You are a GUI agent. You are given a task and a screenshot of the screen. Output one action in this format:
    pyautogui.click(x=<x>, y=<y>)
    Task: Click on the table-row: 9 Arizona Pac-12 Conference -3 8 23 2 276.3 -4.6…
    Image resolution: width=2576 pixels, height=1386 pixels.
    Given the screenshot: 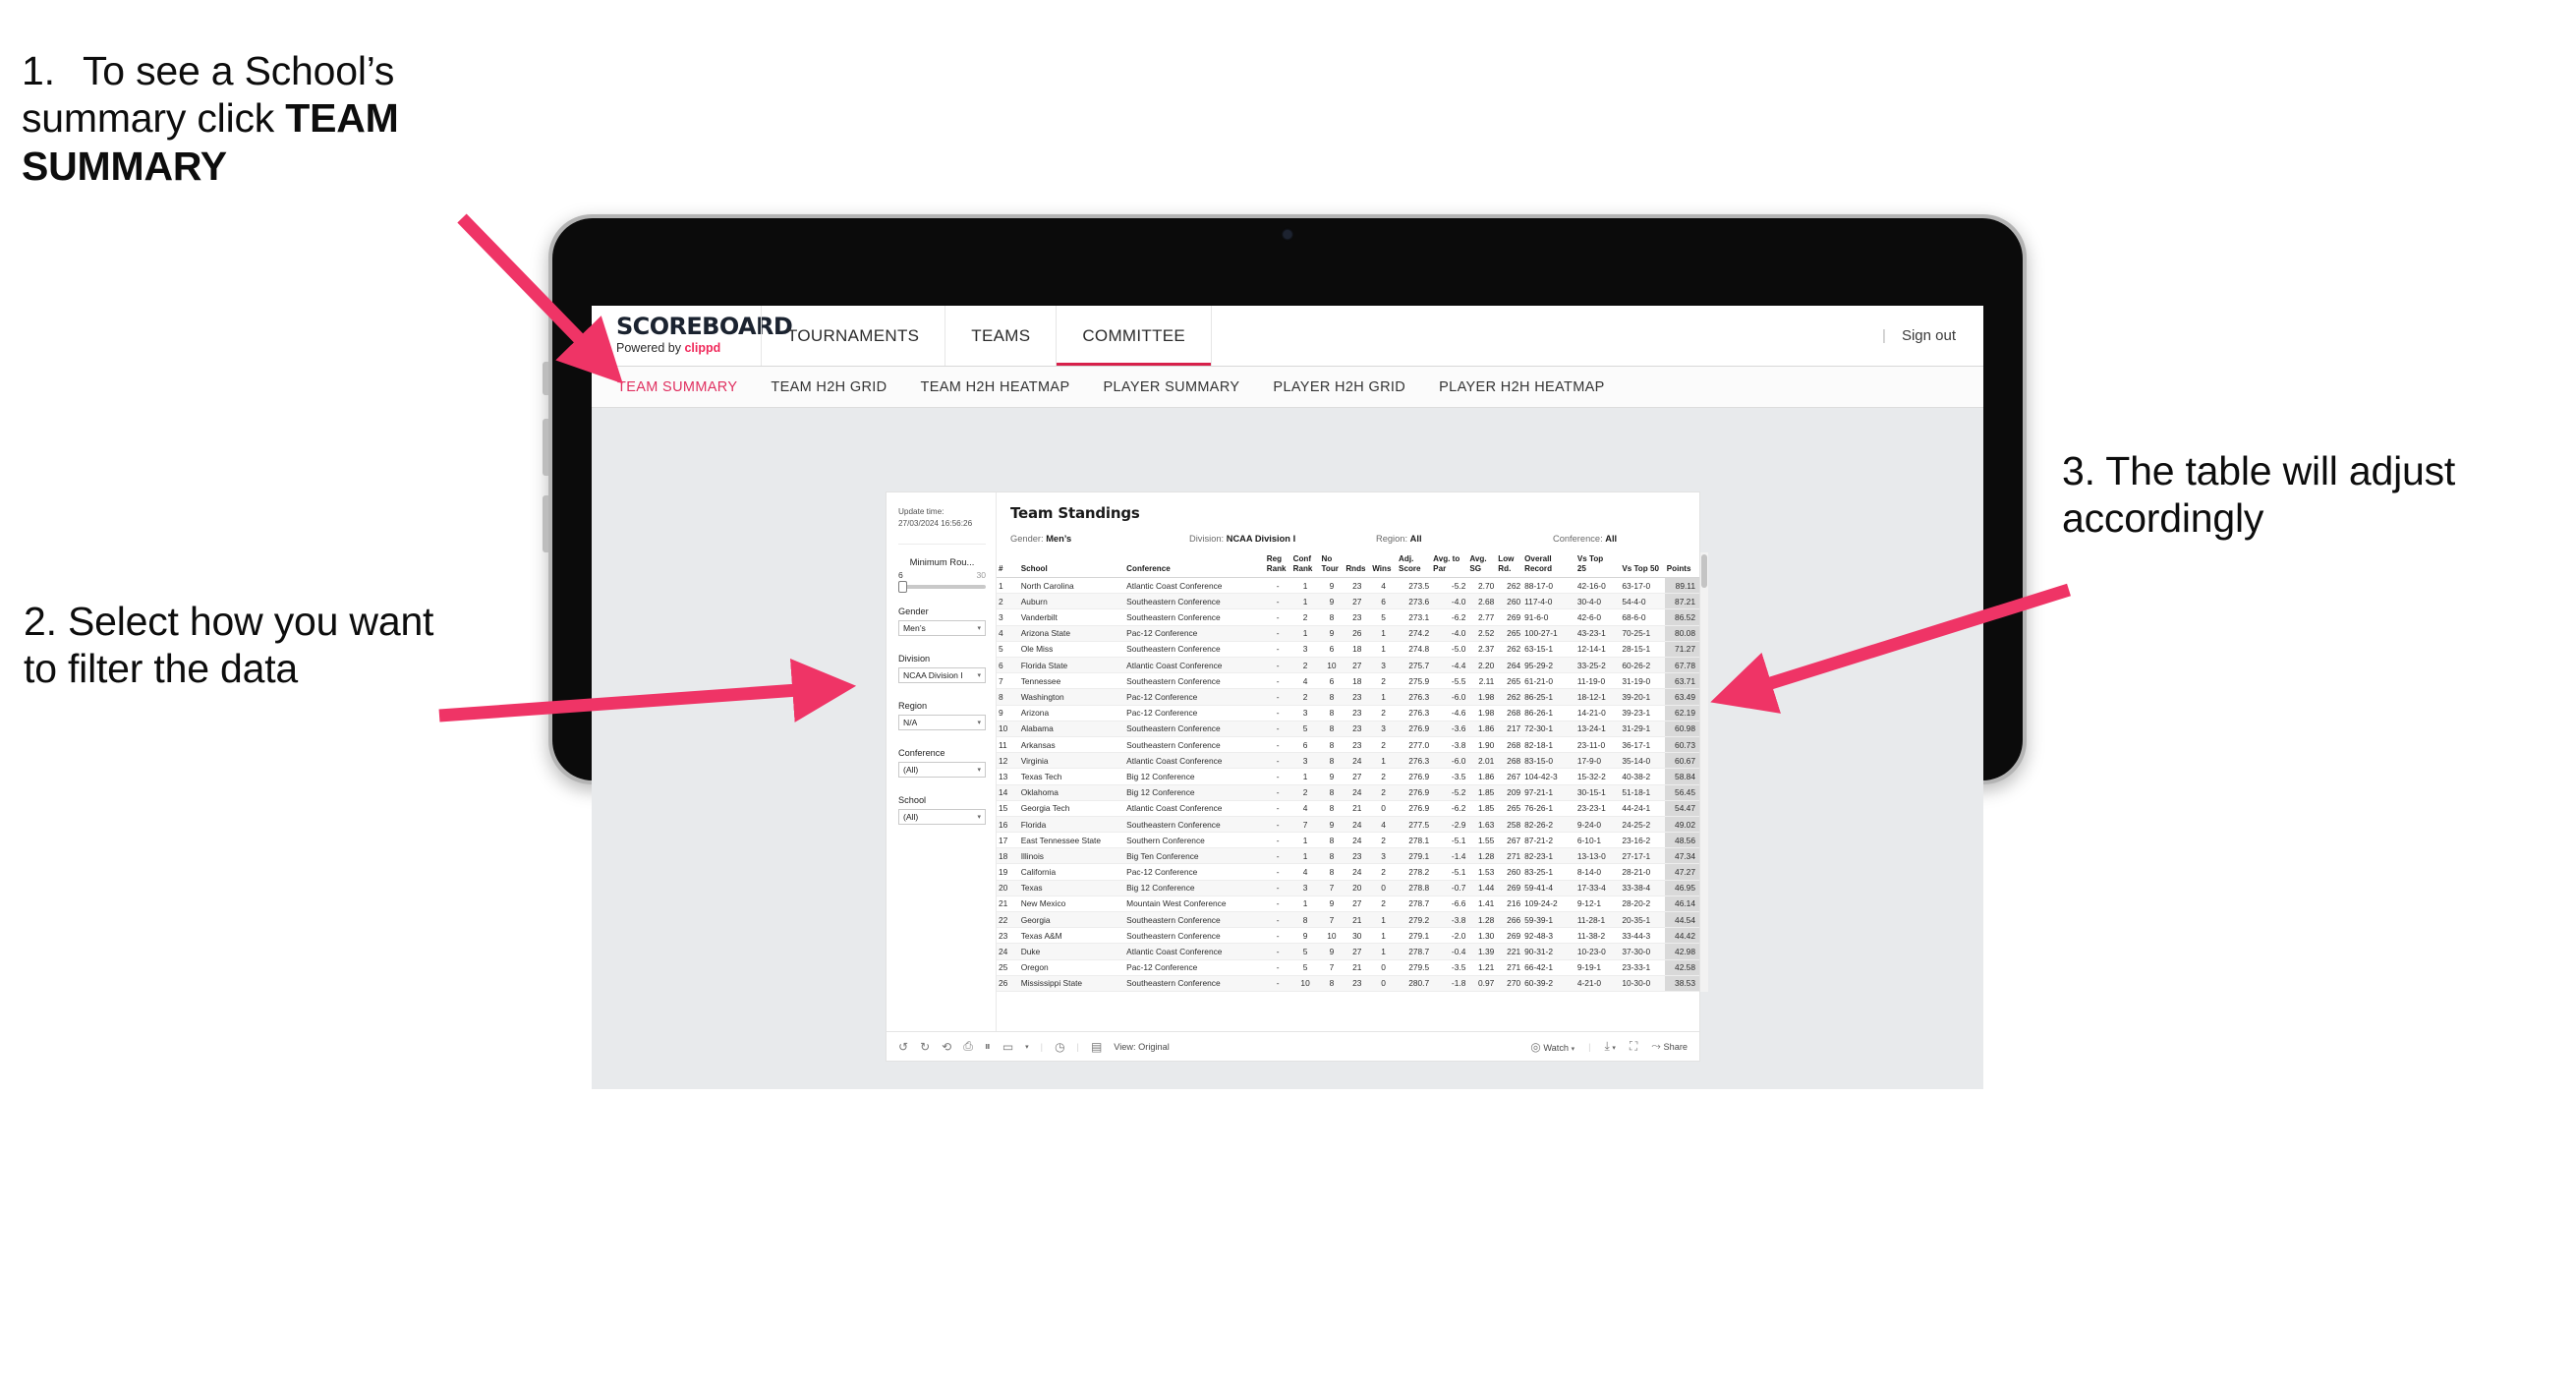 What is the action you would take?
    pyautogui.click(x=1348, y=713)
    